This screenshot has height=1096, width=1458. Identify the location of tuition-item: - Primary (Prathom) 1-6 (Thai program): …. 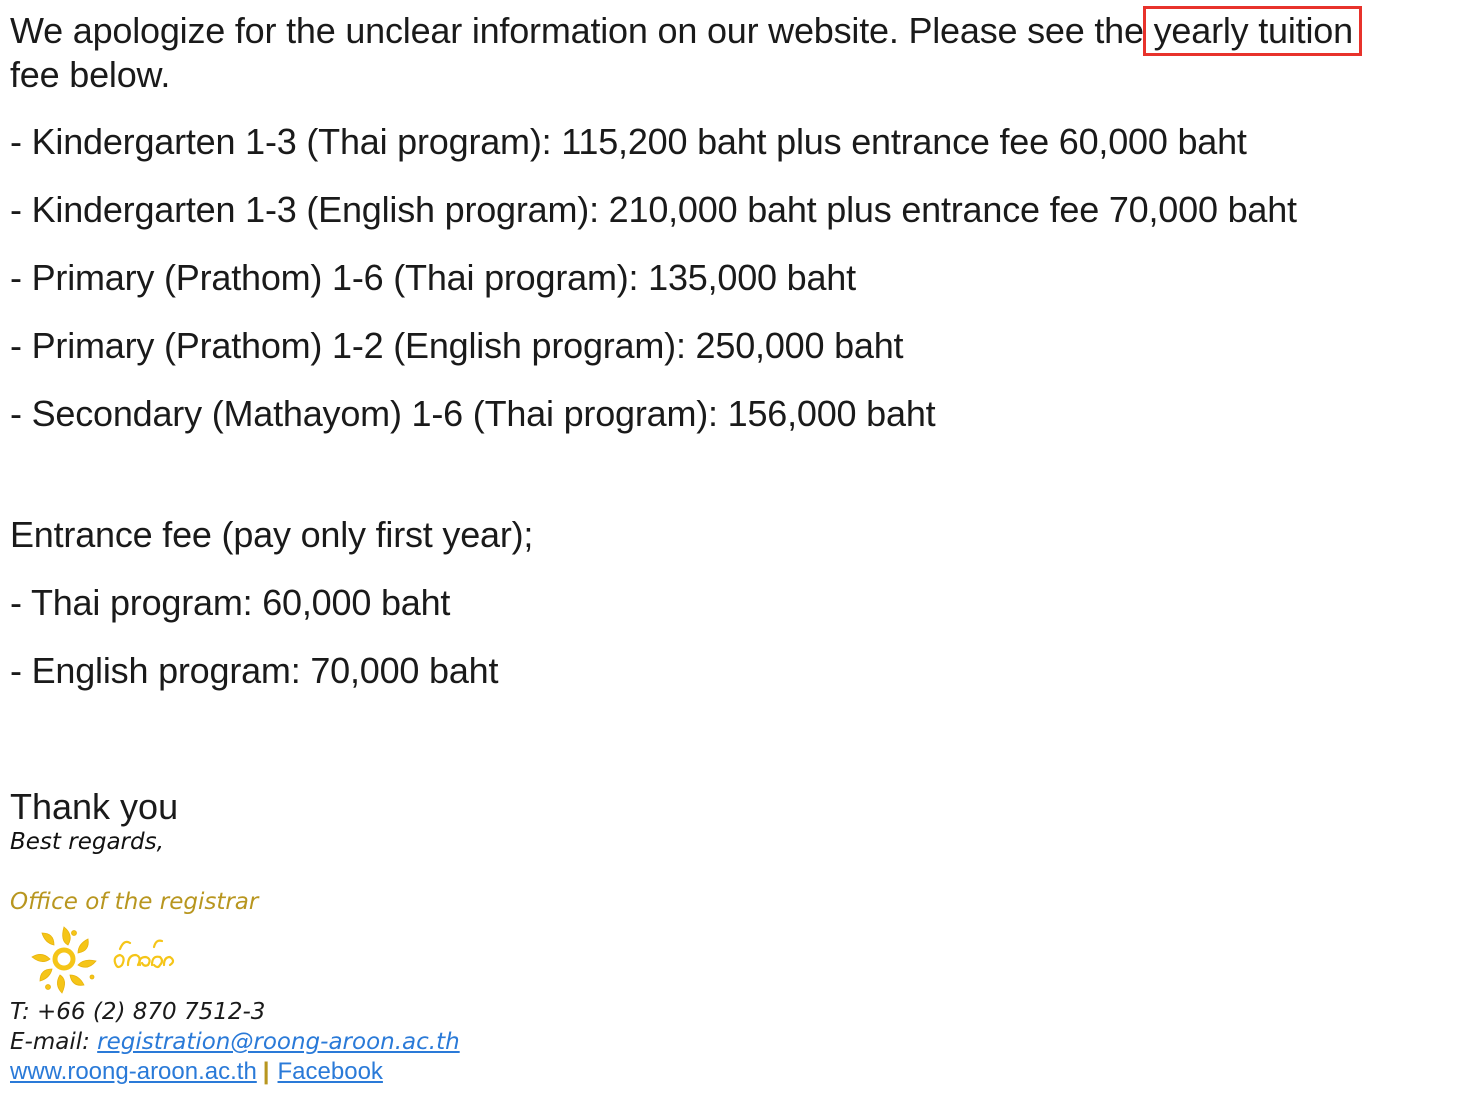
(433, 277).